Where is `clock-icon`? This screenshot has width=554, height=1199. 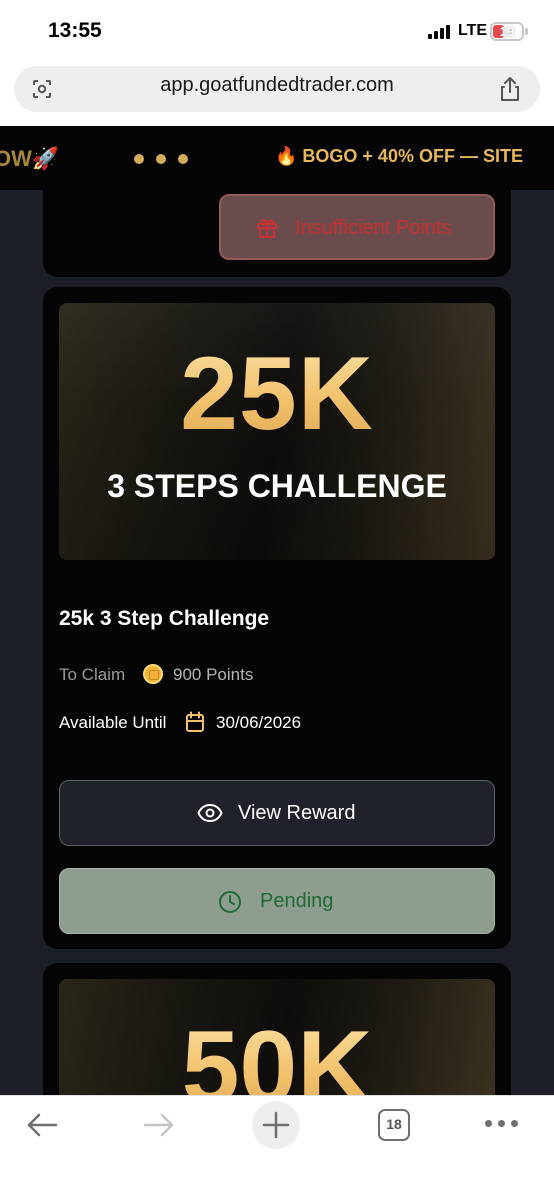
clock-icon is located at coordinates (230, 902).